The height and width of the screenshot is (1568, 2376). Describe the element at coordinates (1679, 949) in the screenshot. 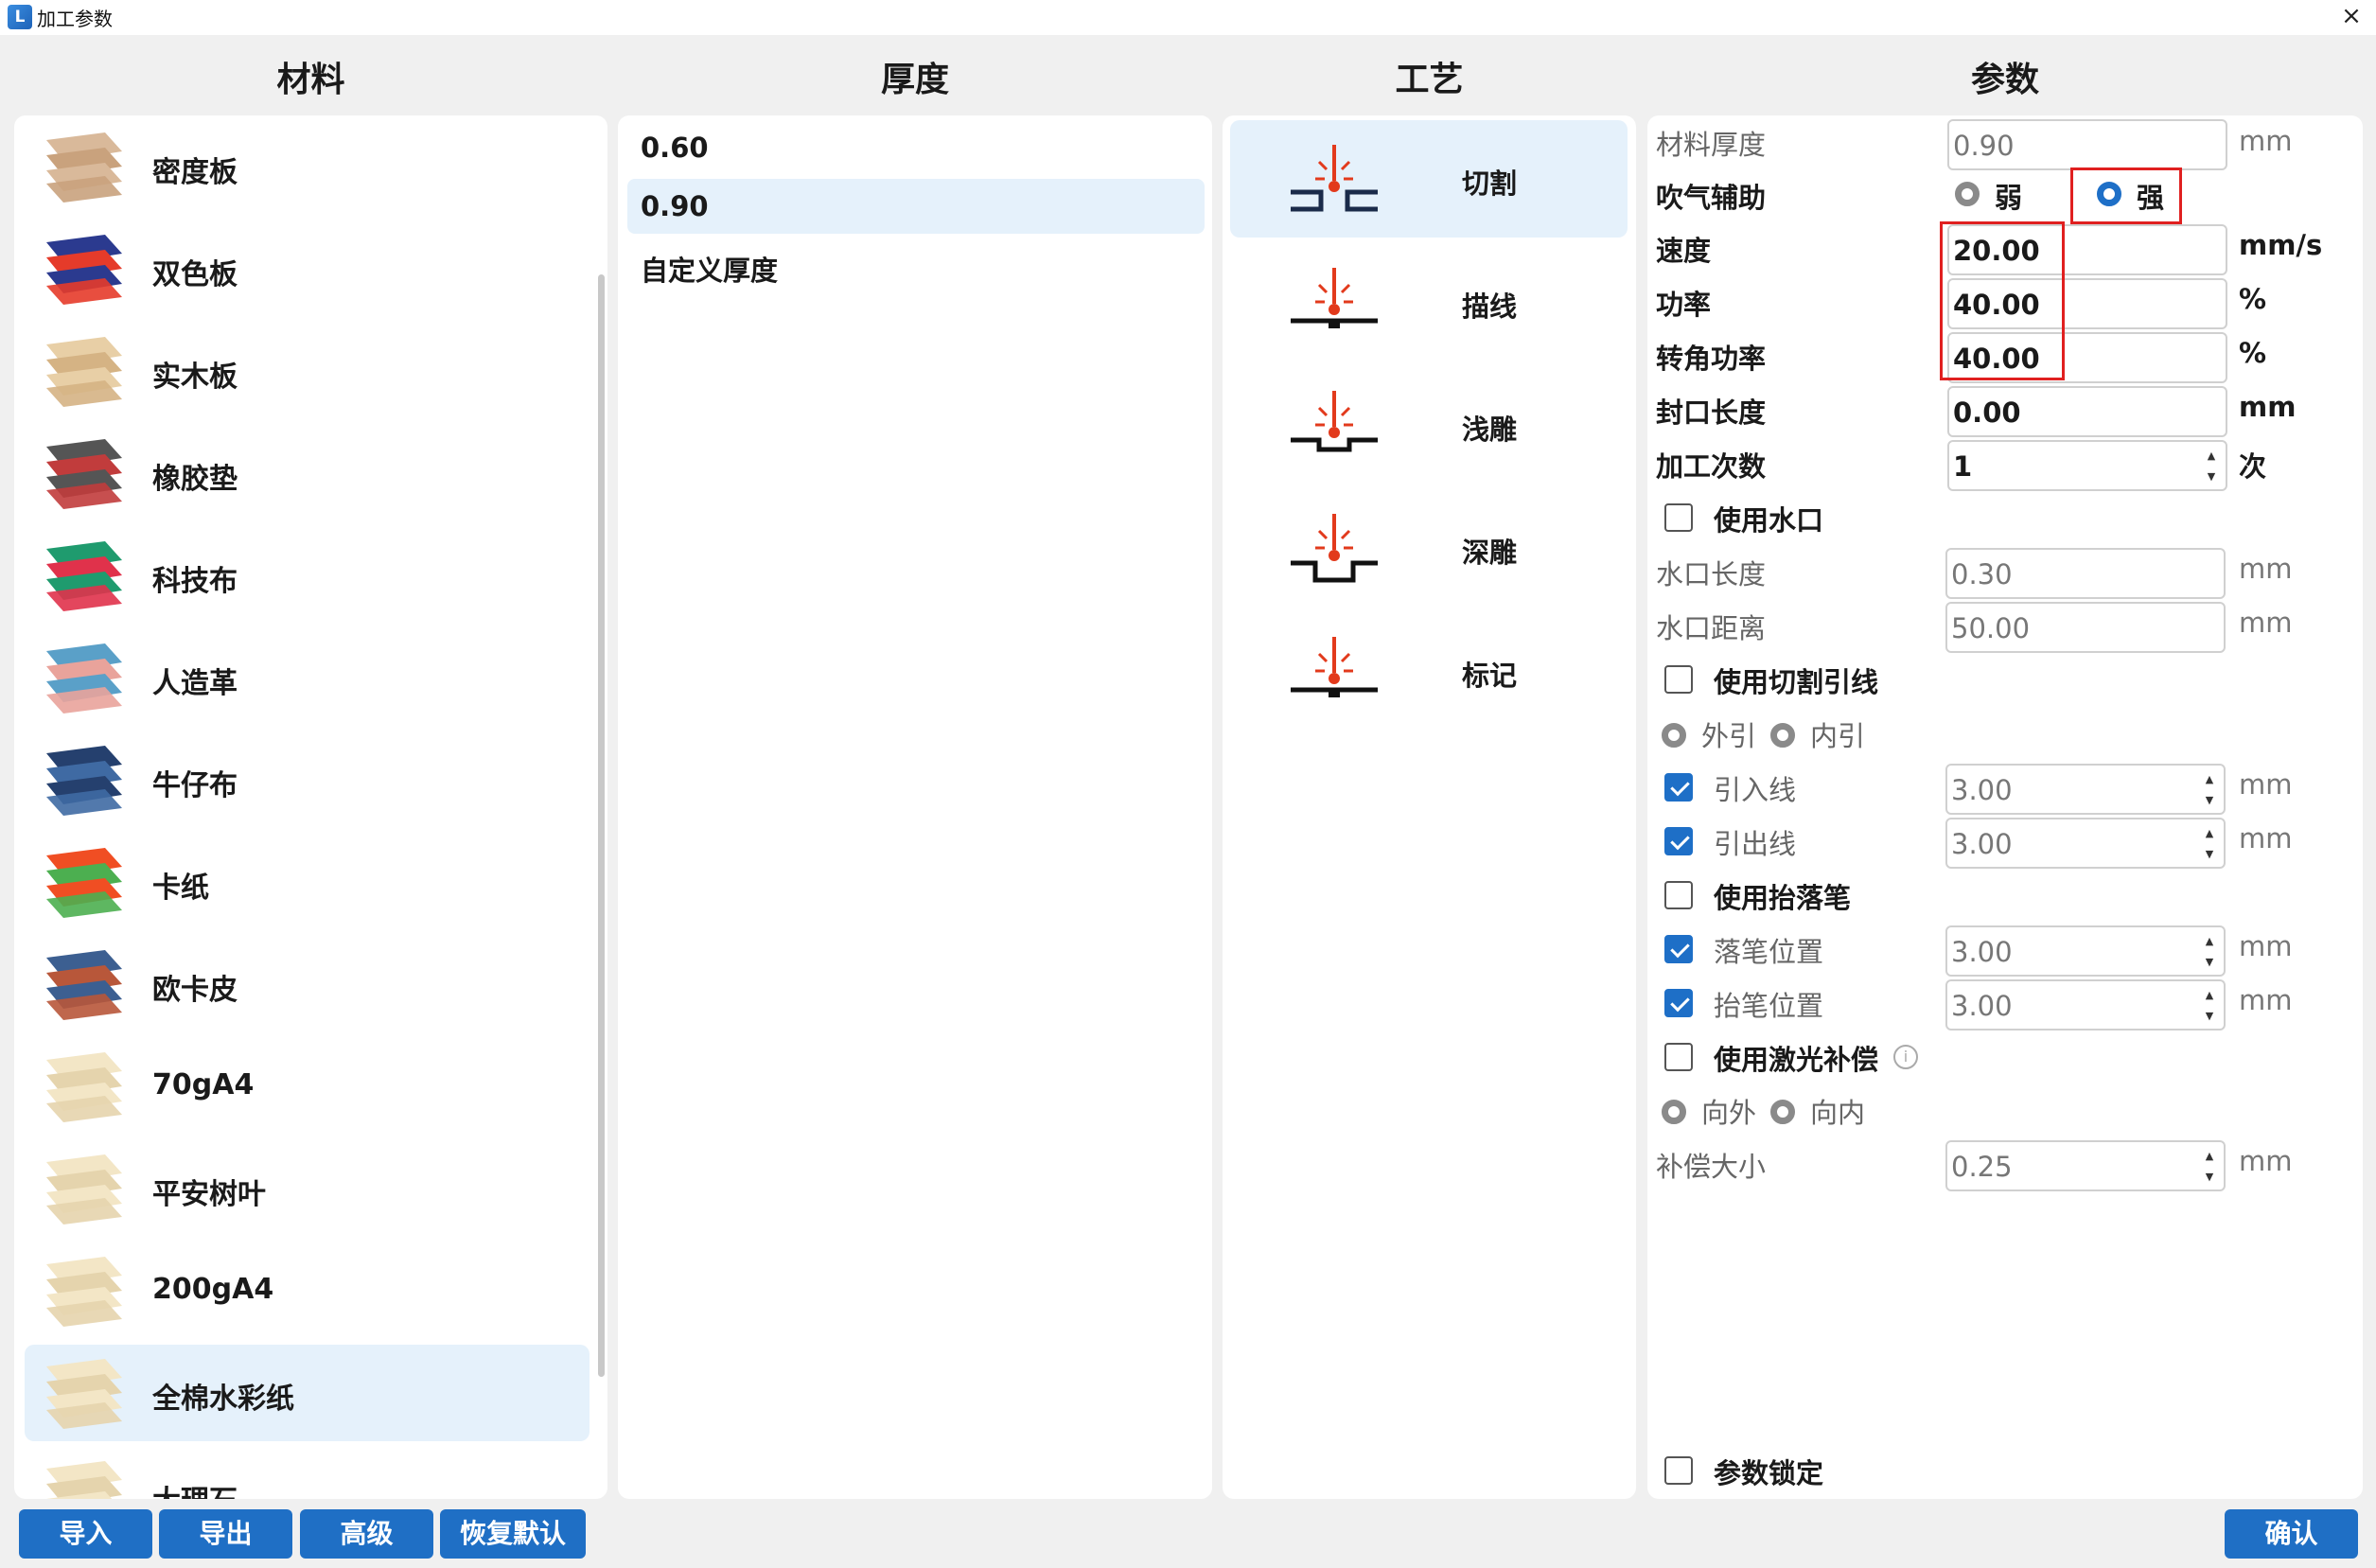

I see `pen-down-checkbox` at that location.